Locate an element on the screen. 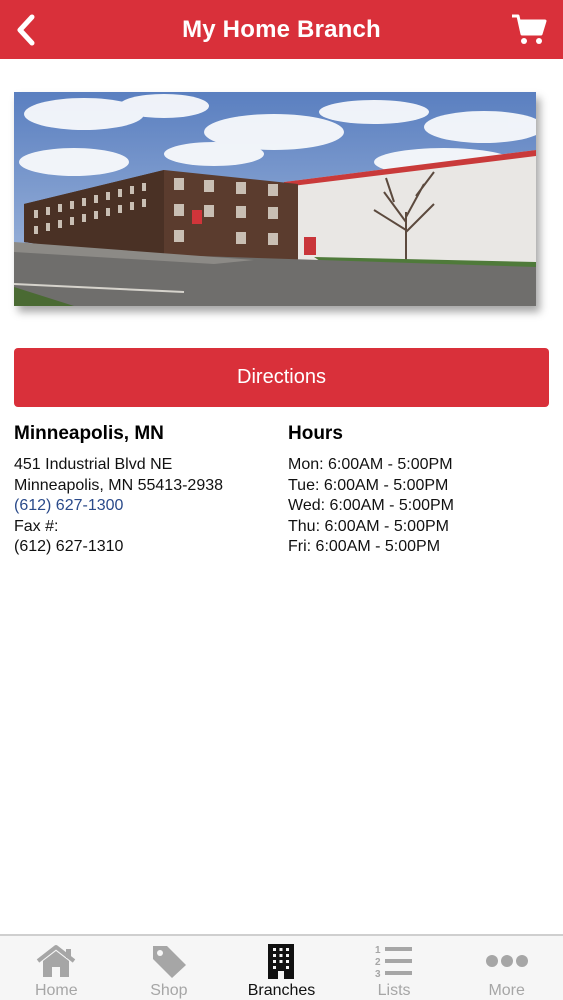  fax-label: Fax #: is located at coordinates (36, 526).